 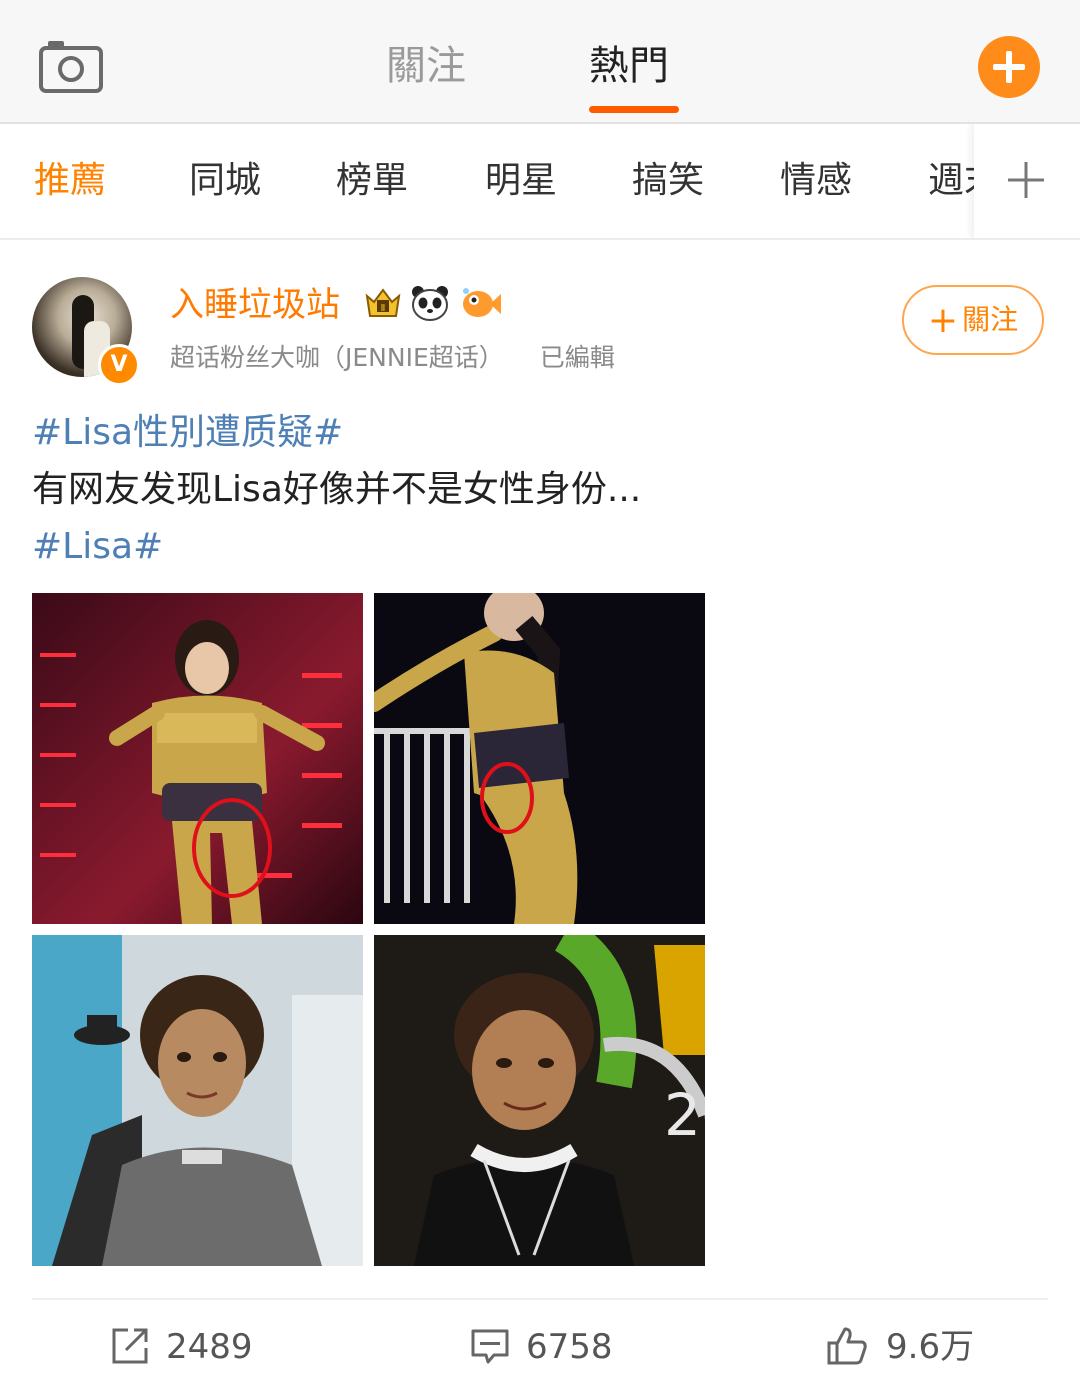 What do you see at coordinates (816, 181) in the screenshot?
I see `category-emotion: 情感` at bounding box center [816, 181].